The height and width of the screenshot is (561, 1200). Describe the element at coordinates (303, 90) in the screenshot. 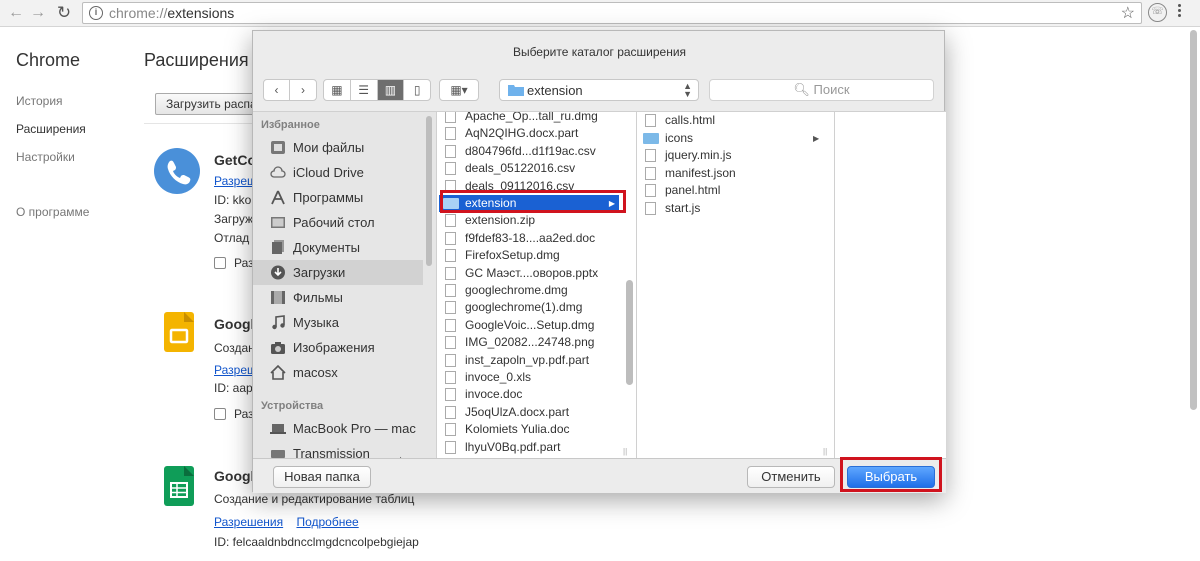

I see `forward-chevron-icon: ›` at that location.